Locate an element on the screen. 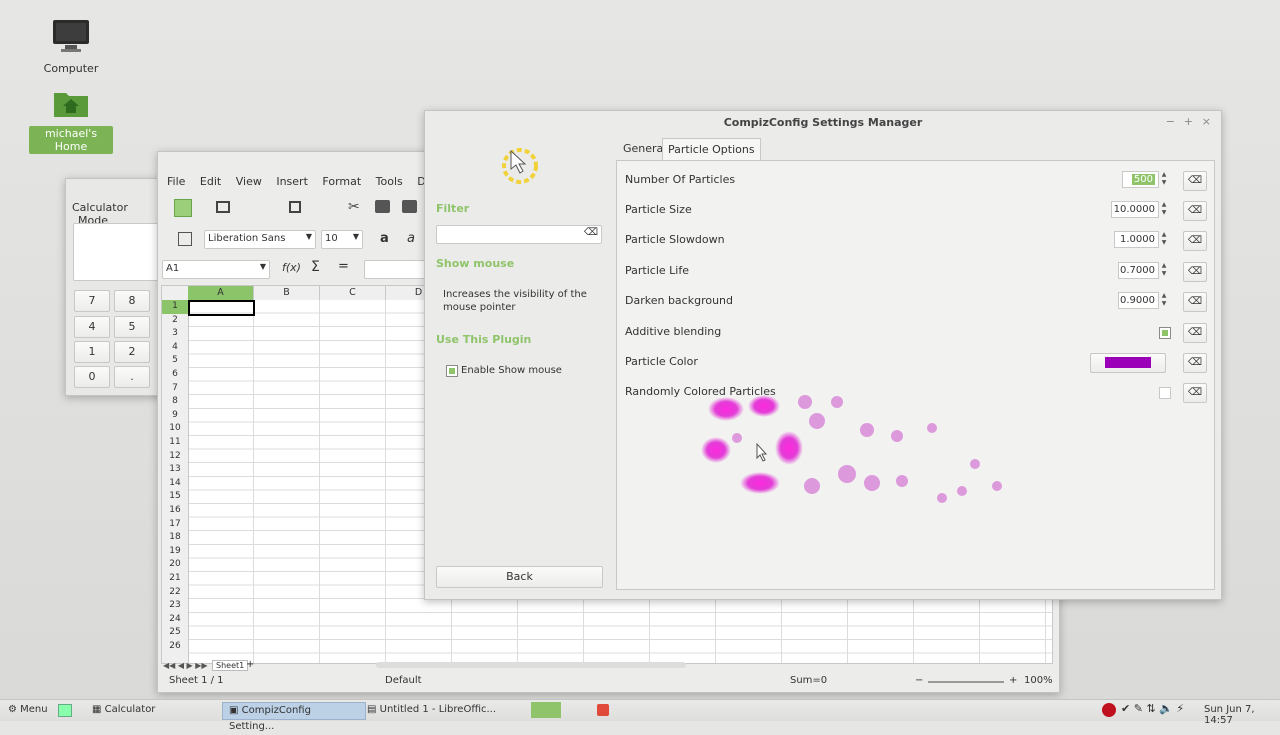 This screenshot has height=735, width=1280. row-header: 25 is located at coordinates (175, 634).